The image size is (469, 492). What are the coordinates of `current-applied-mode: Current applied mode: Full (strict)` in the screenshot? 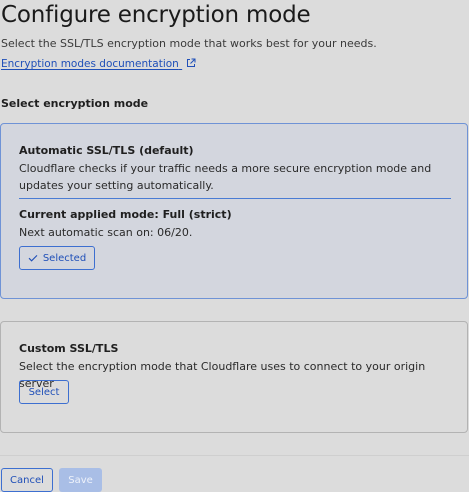 It's located at (125, 214).